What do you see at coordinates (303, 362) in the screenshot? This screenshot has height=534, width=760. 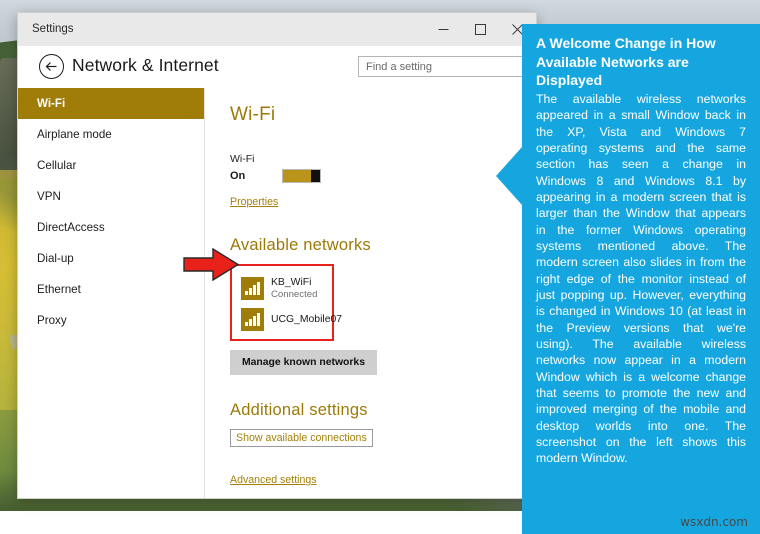 I see `manage-known-networks-button: Manage known networks` at bounding box center [303, 362].